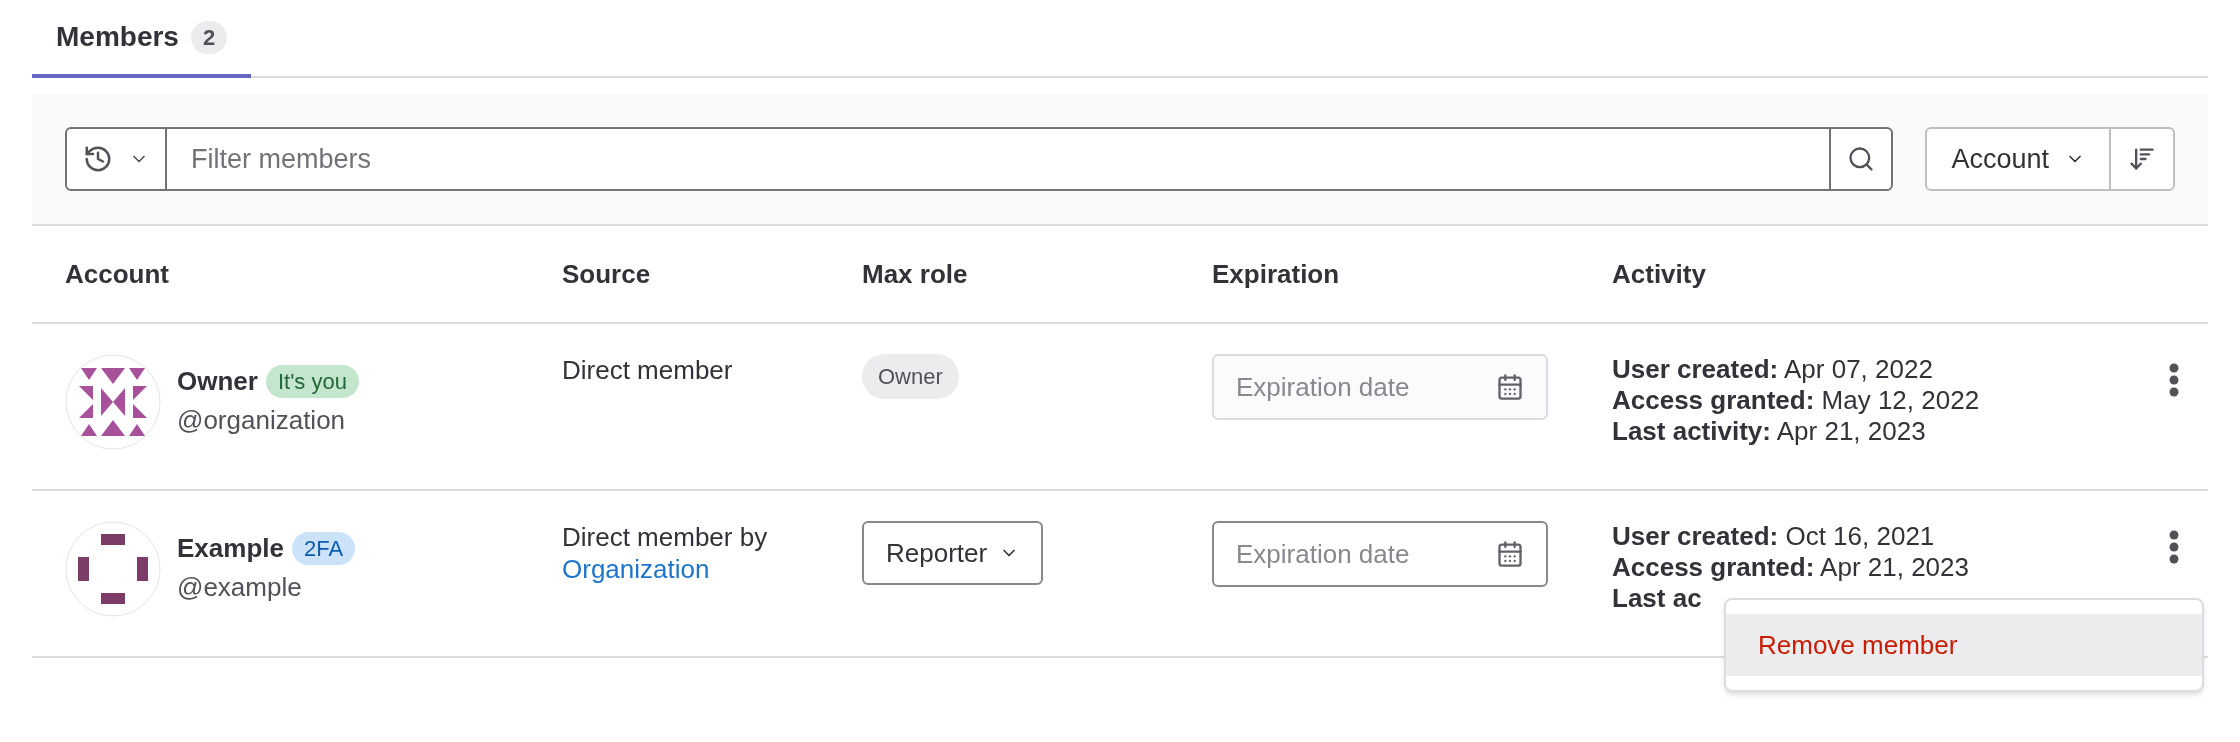 Image resolution: width=2240 pixels, height=742 pixels. I want to click on source-text: Direct member by, so click(665, 537).